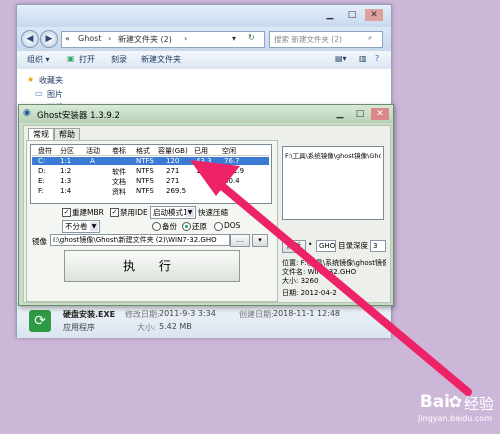  I want to click on baidu-watermark: Bai ✿ 经验 jingyan.baidu.com, so click(434, 410).